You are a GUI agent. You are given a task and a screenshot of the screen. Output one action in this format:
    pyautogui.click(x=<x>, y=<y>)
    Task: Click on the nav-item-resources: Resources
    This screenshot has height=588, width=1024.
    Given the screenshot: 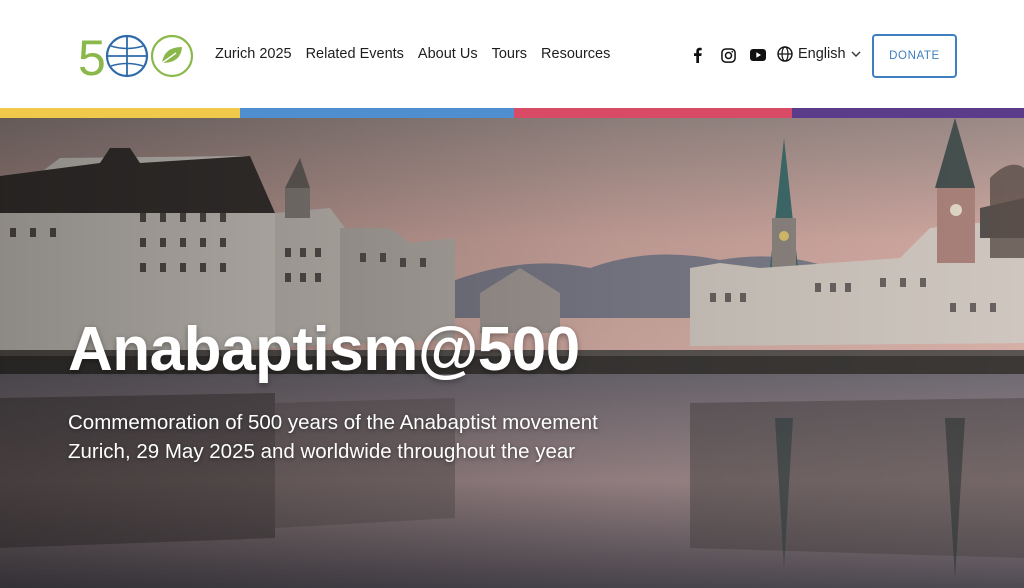 What is the action you would take?
    pyautogui.click(x=575, y=54)
    